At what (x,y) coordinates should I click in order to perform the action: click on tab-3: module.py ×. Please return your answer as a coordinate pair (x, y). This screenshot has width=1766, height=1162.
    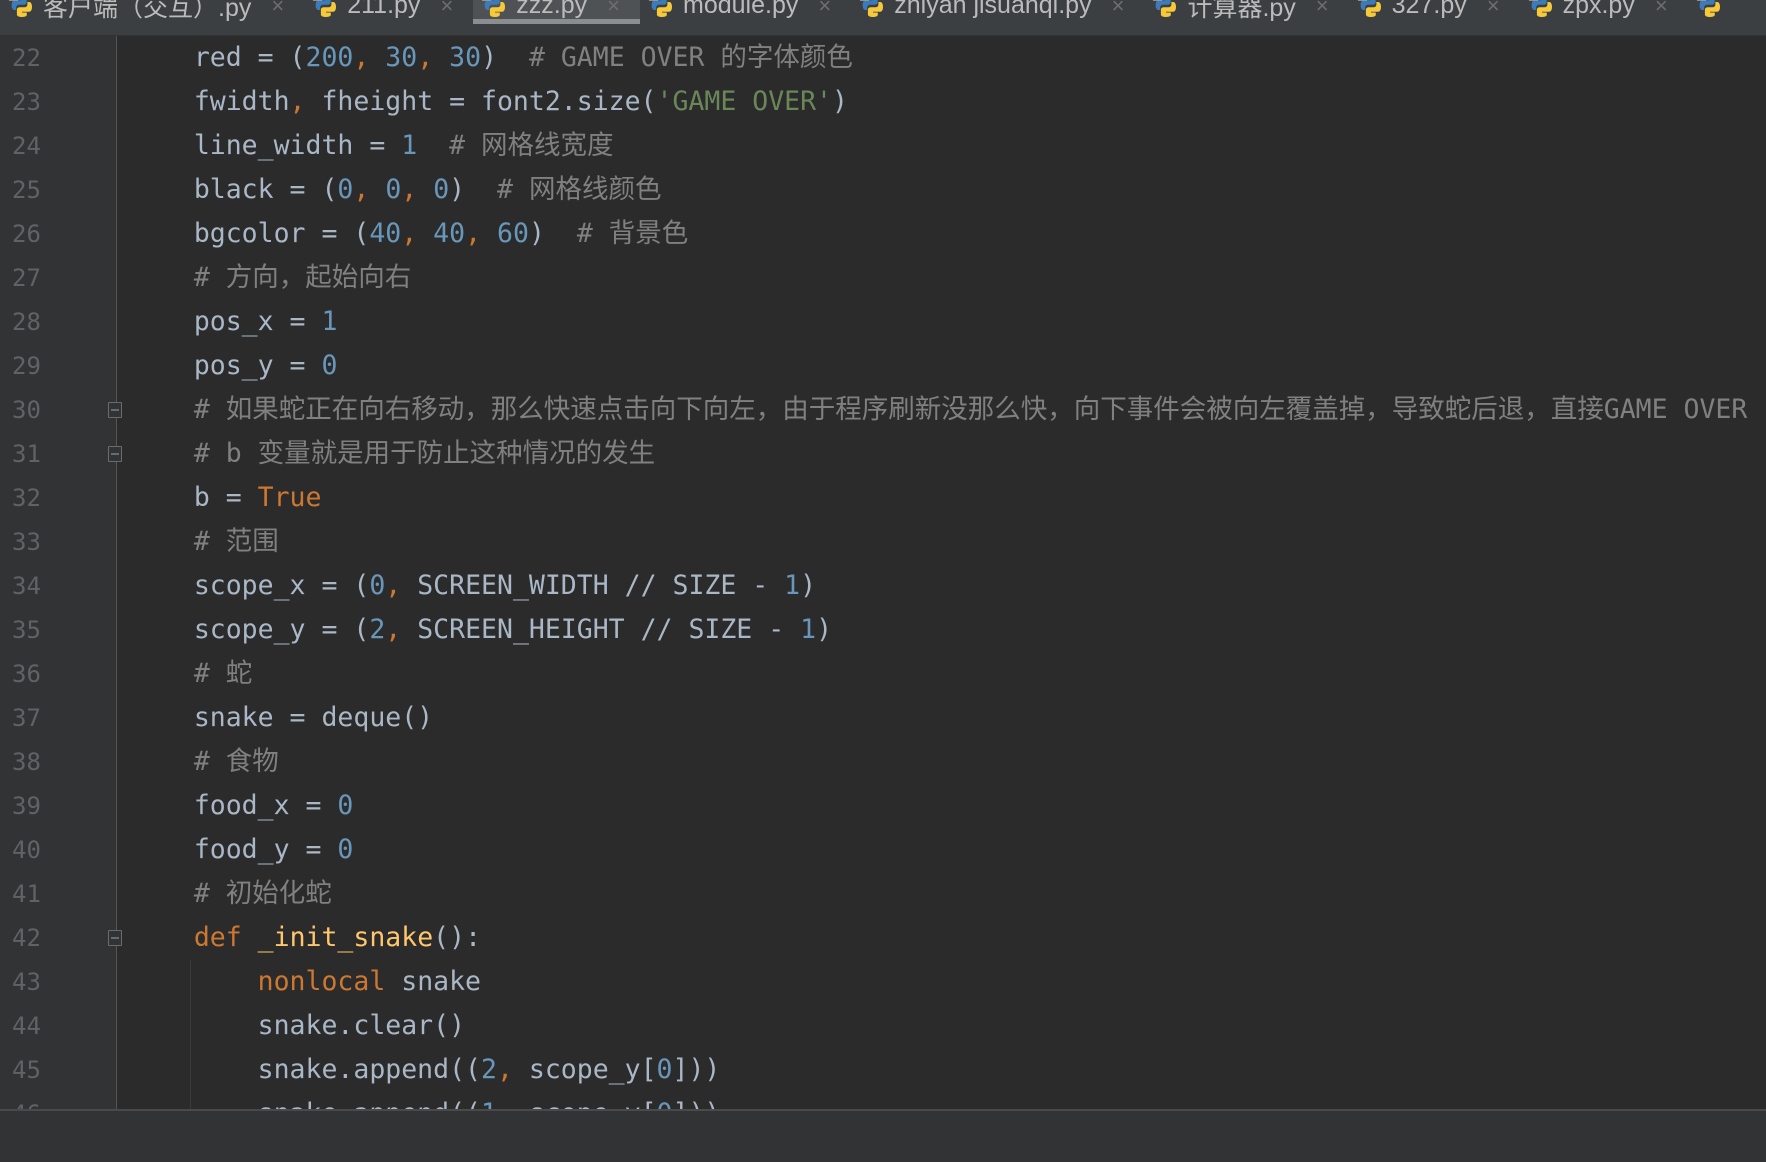
    Looking at the image, I should click on (745, 11).